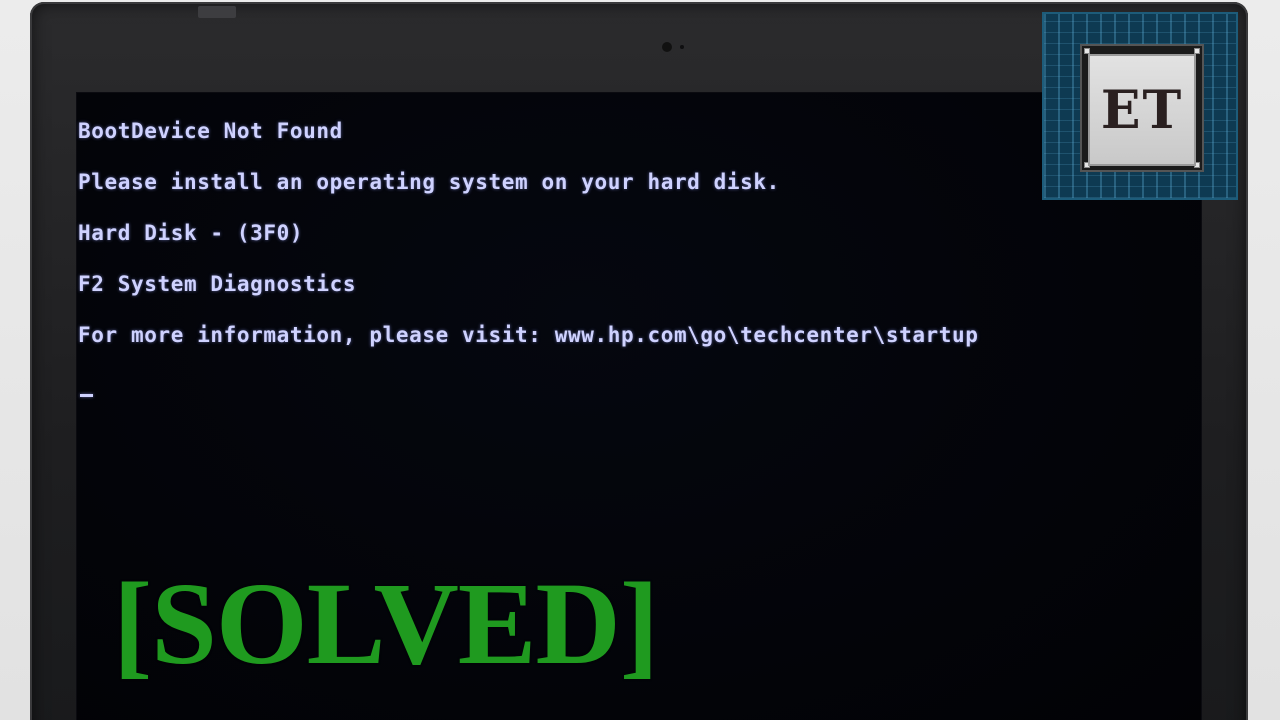 The width and height of the screenshot is (1280, 720). What do you see at coordinates (86, 395) in the screenshot?
I see `blinking-cursor` at bounding box center [86, 395].